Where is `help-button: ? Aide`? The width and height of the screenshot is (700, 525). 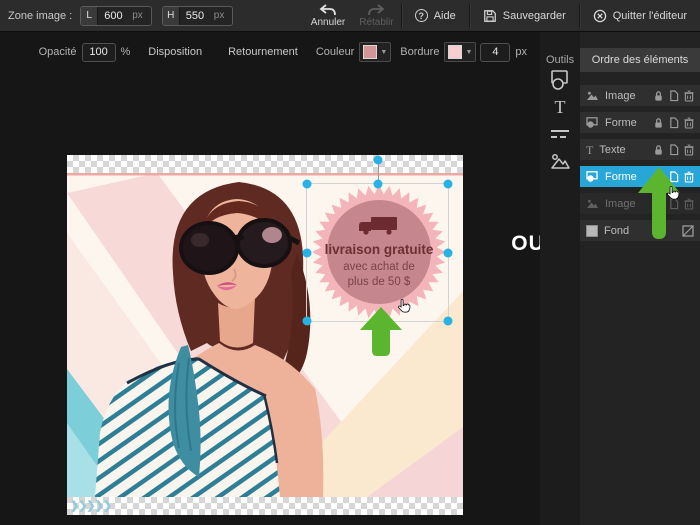 help-button: ? Aide is located at coordinates (435, 15).